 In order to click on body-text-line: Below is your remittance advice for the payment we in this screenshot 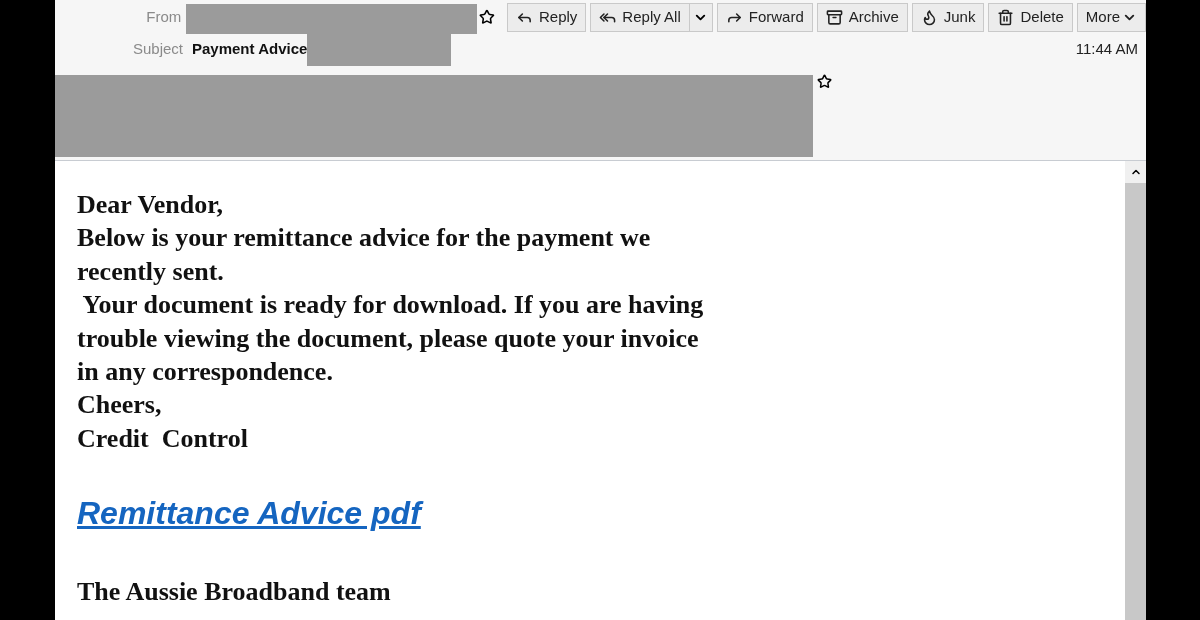, I will do `click(364, 238)`.